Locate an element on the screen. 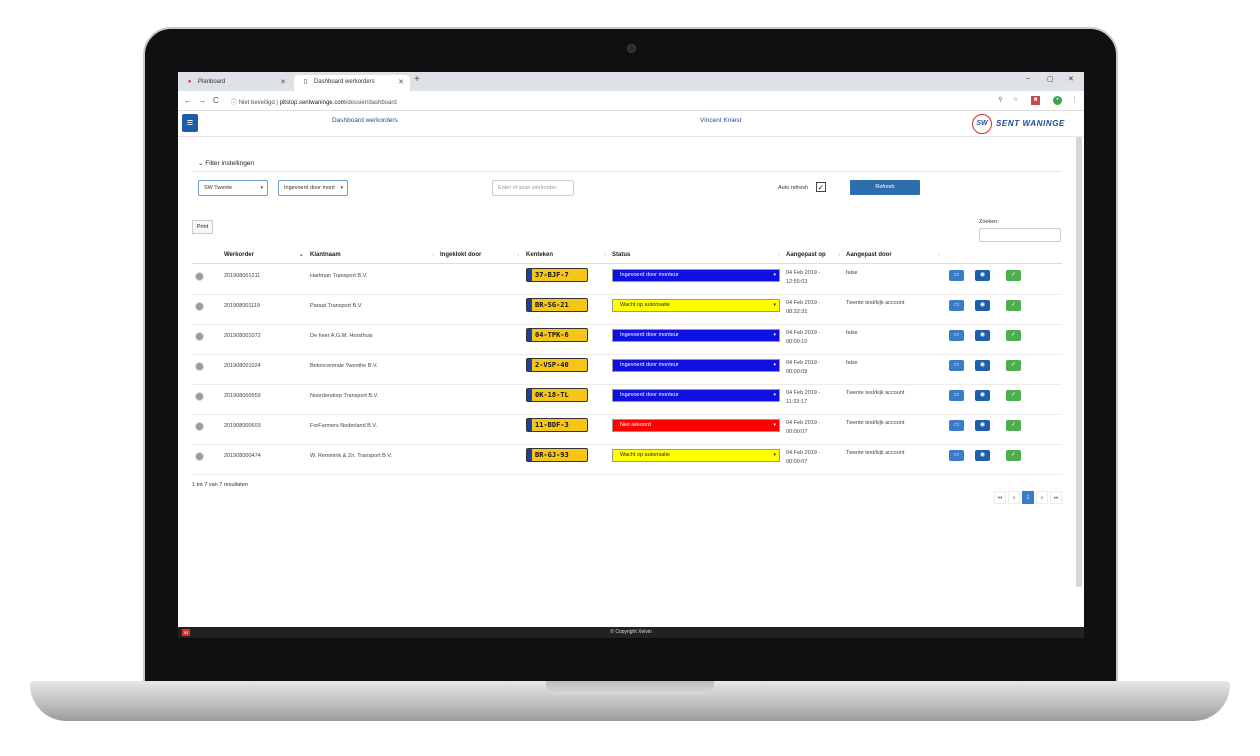  scan-workorder-input: Enter of scan werkorder is located at coordinates (533, 188).